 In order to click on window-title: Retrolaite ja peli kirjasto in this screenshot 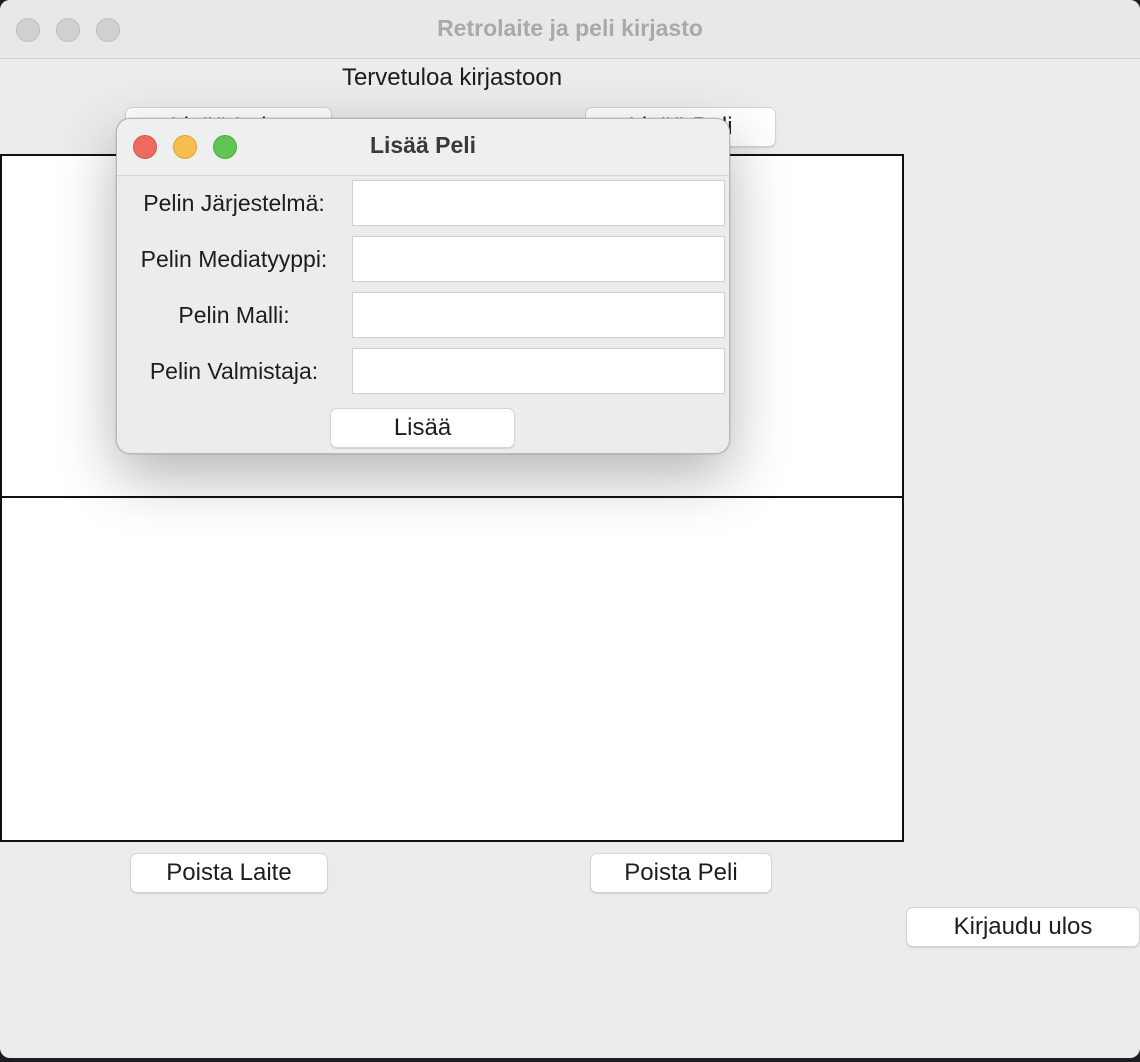, I will do `click(570, 28)`.